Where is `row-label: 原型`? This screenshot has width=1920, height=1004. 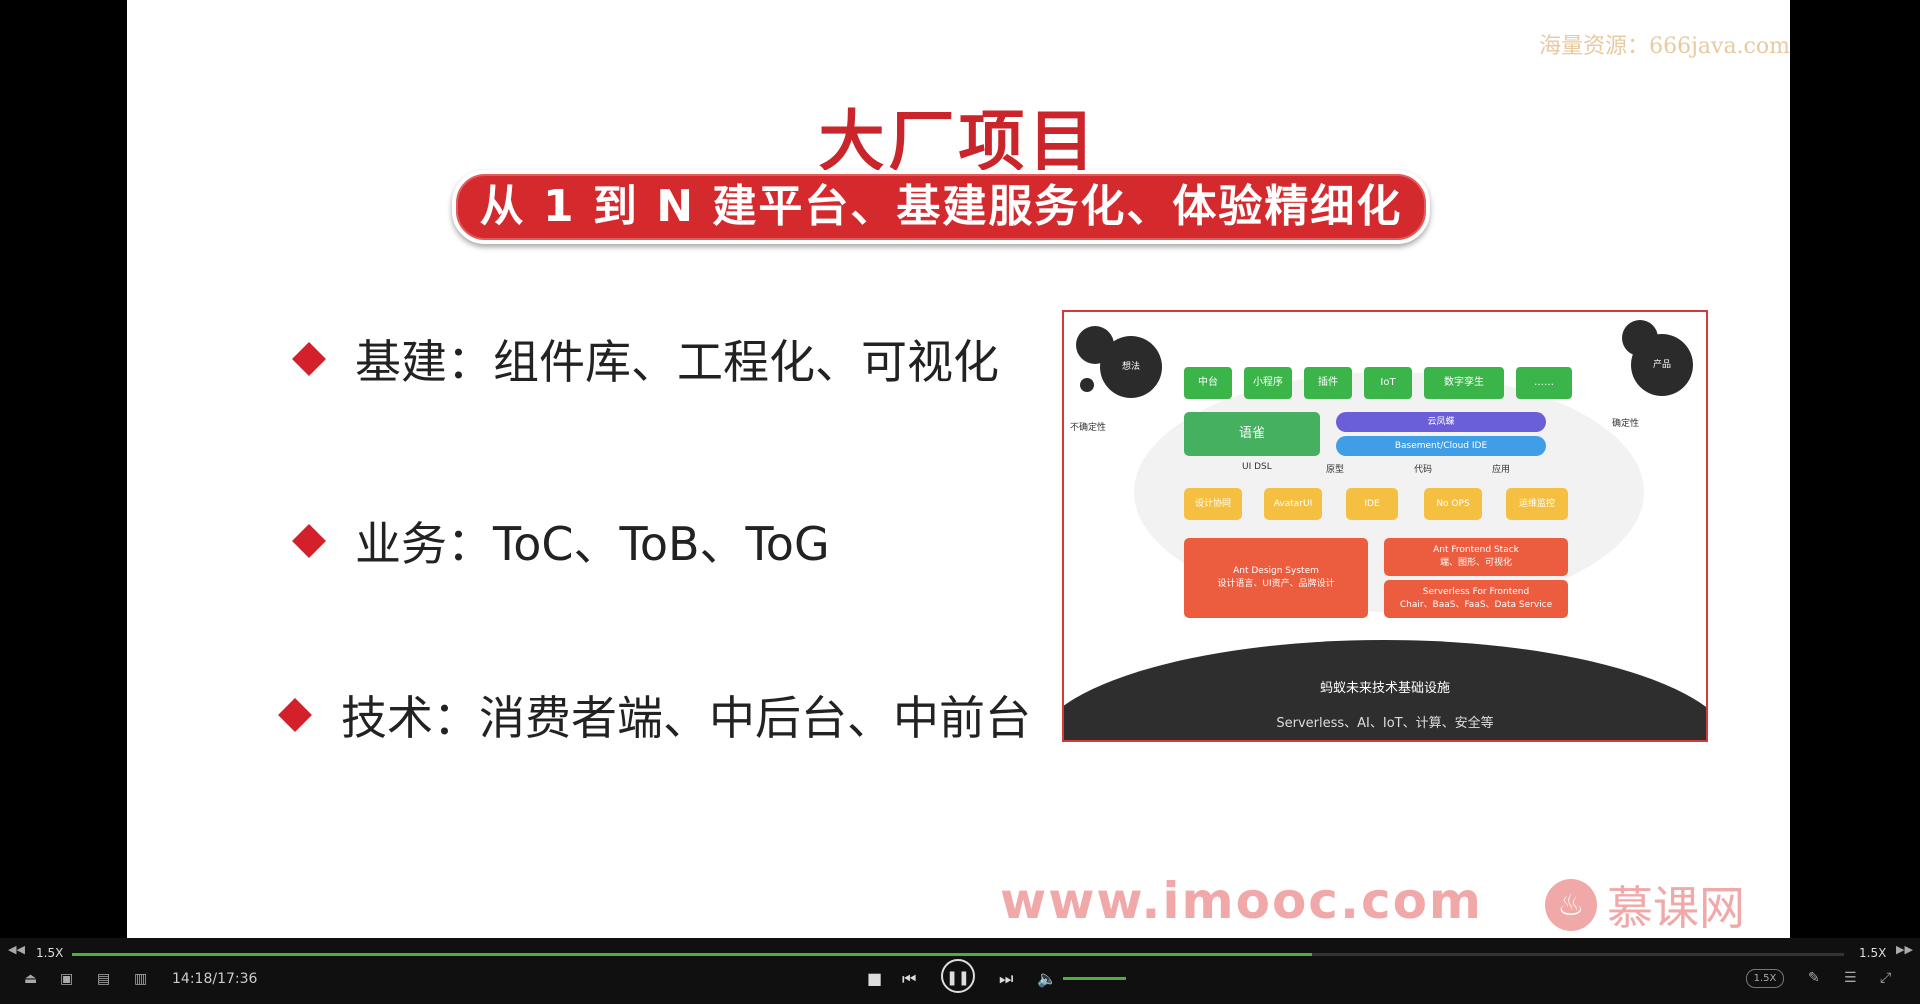 row-label: 原型 is located at coordinates (1335, 470).